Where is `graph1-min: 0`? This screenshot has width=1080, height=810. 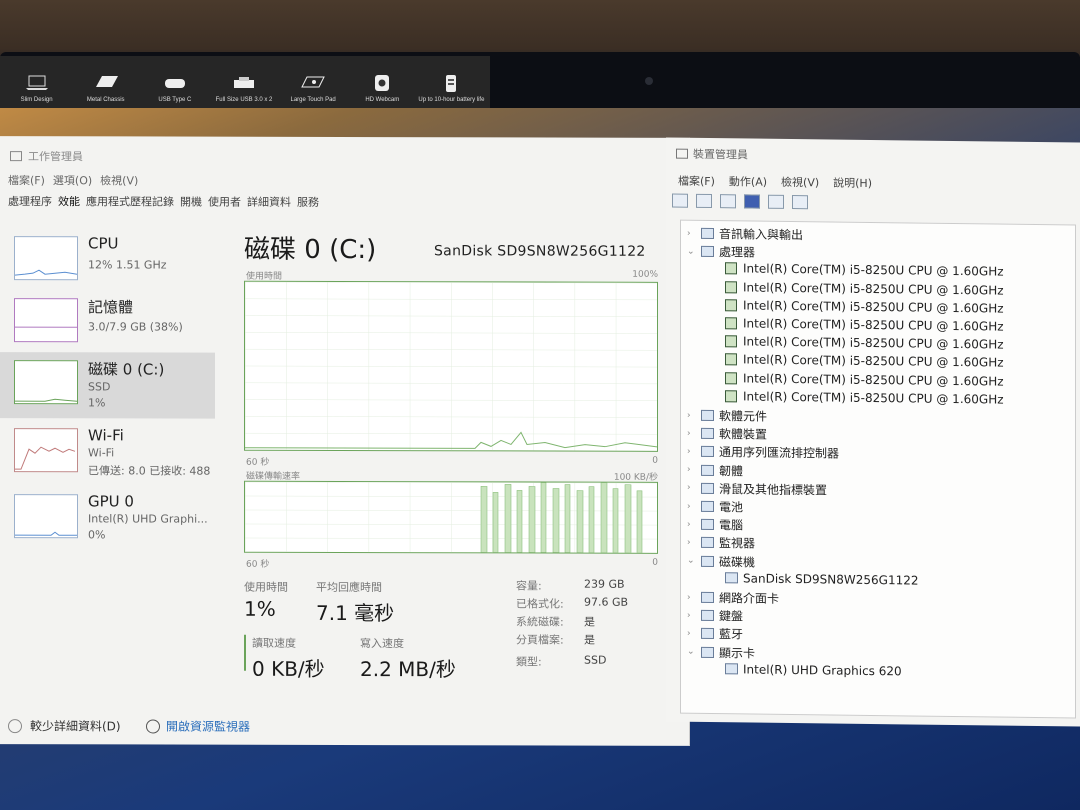 graph1-min: 0 is located at coordinates (655, 460).